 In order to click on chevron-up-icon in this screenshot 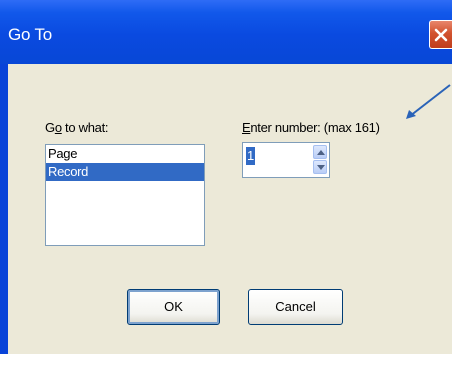, I will do `click(321, 152)`.